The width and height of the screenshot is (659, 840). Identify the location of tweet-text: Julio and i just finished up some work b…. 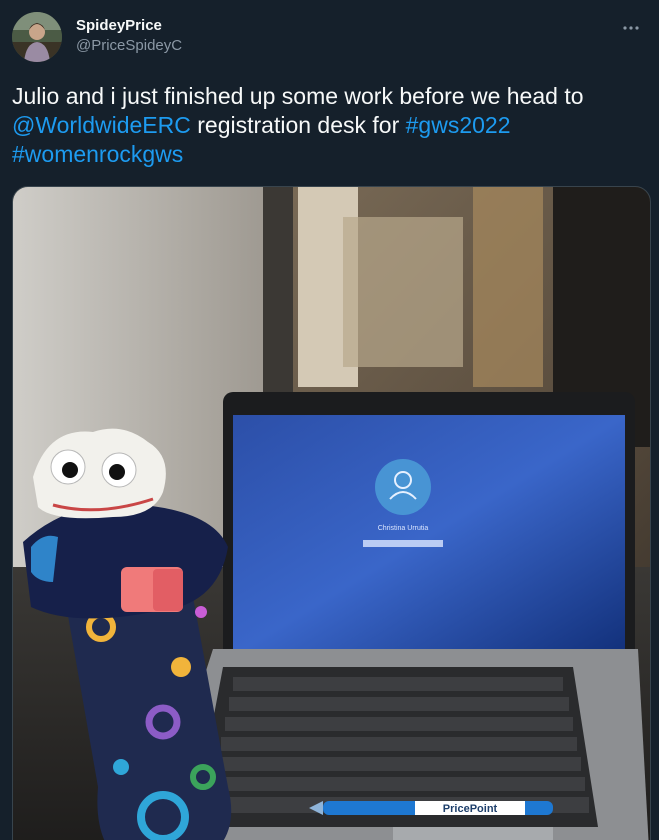
(327, 125).